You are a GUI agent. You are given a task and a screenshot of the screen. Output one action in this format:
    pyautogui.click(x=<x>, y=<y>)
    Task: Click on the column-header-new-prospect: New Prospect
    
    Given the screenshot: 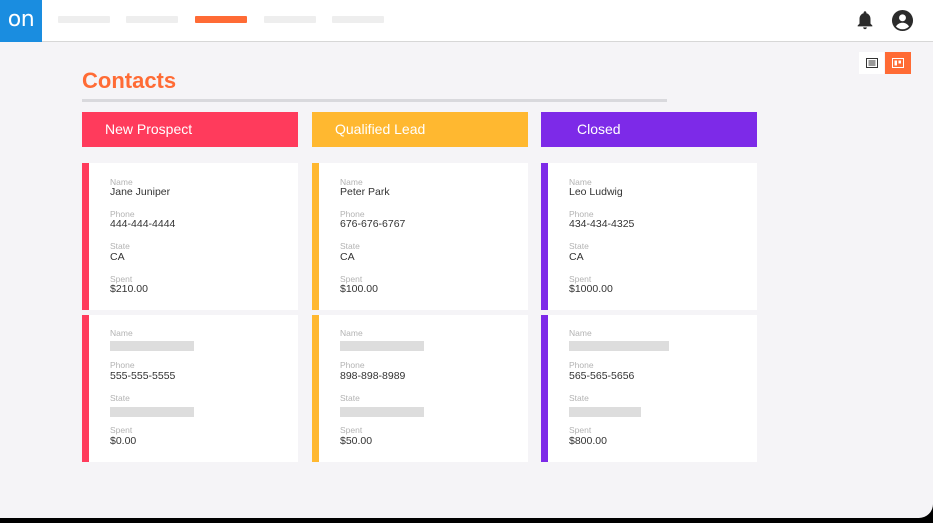 What is the action you would take?
    pyautogui.click(x=190, y=129)
    